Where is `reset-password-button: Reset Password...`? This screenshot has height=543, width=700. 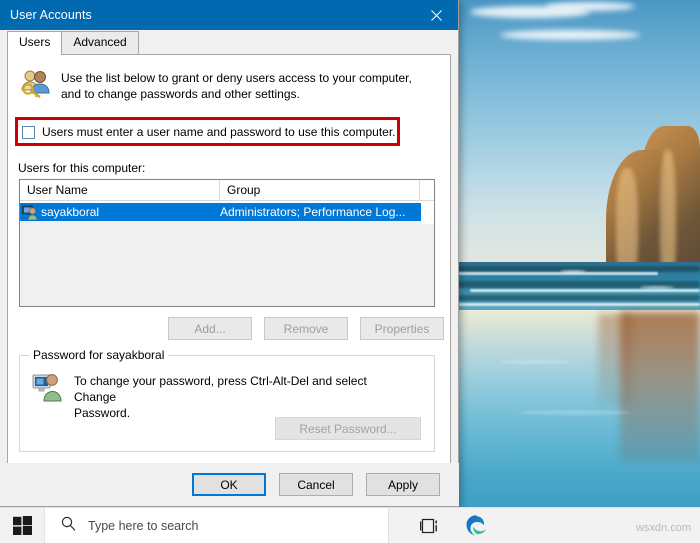 reset-password-button: Reset Password... is located at coordinates (348, 428).